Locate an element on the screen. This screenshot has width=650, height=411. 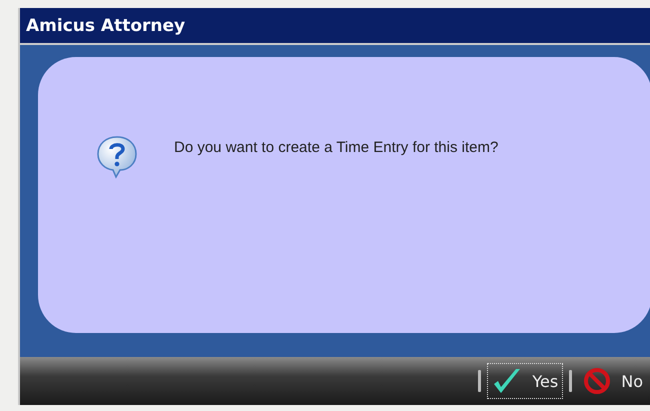
prohibited-icon is located at coordinates (597, 381).